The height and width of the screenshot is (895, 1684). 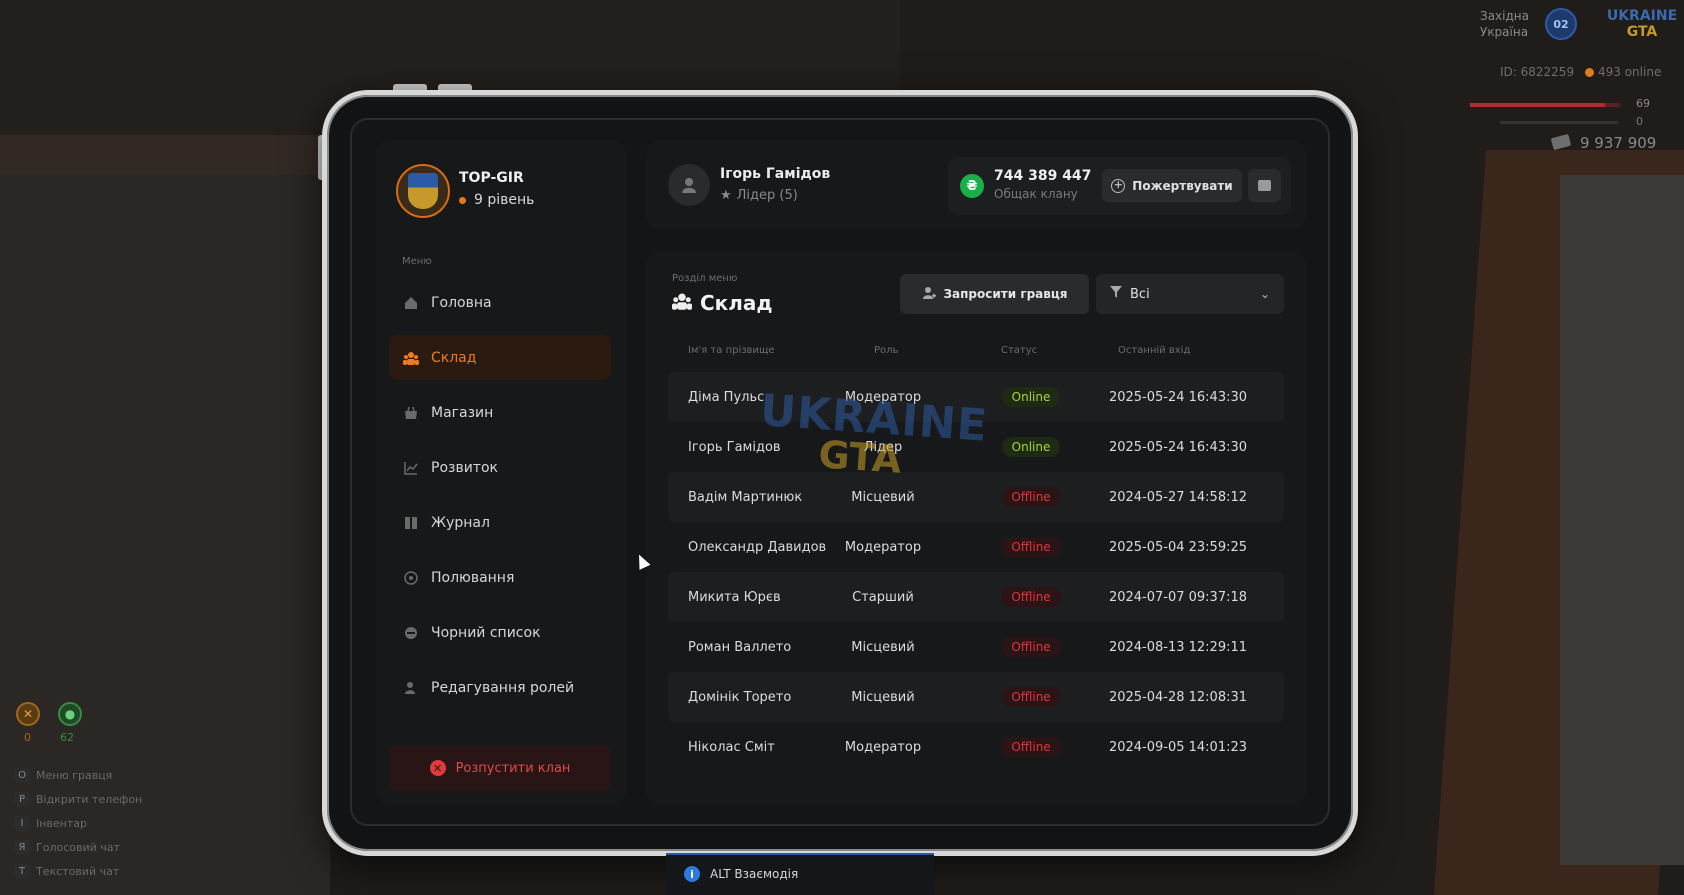 What do you see at coordinates (1643, 103) in the screenshot?
I see `health-value: 69` at bounding box center [1643, 103].